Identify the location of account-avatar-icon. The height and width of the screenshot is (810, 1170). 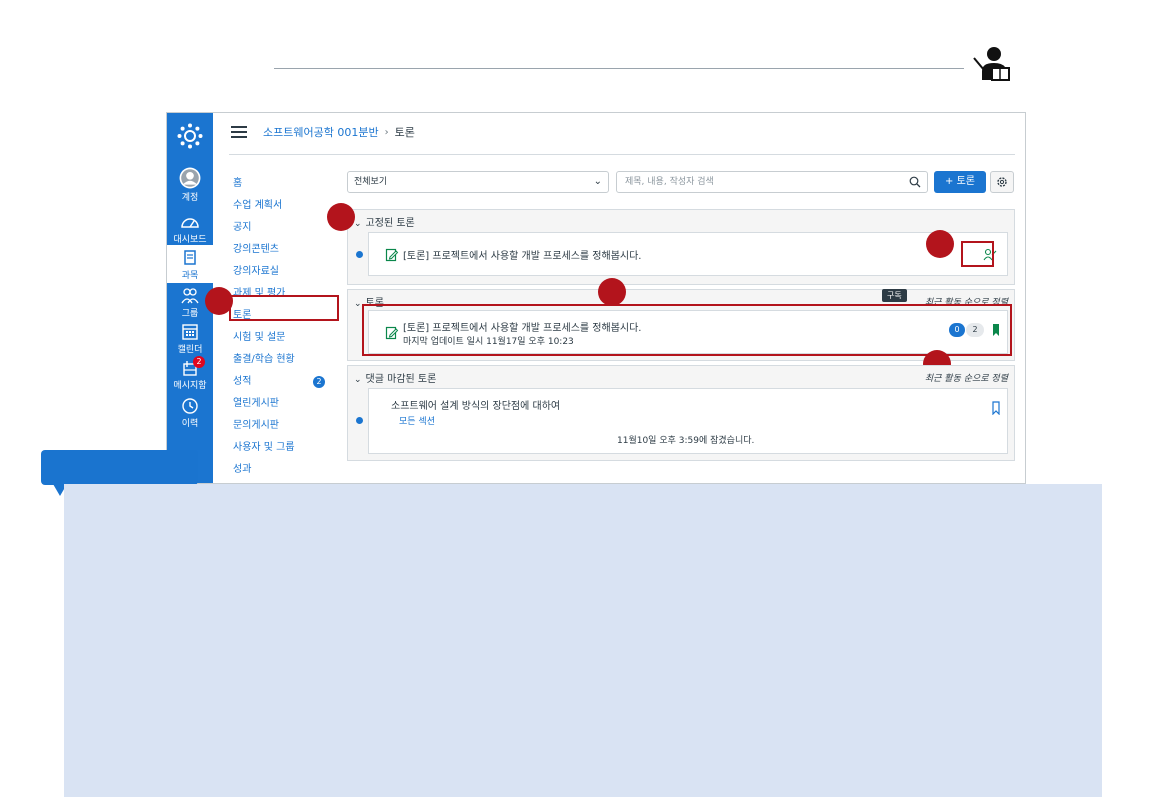
(190, 178).